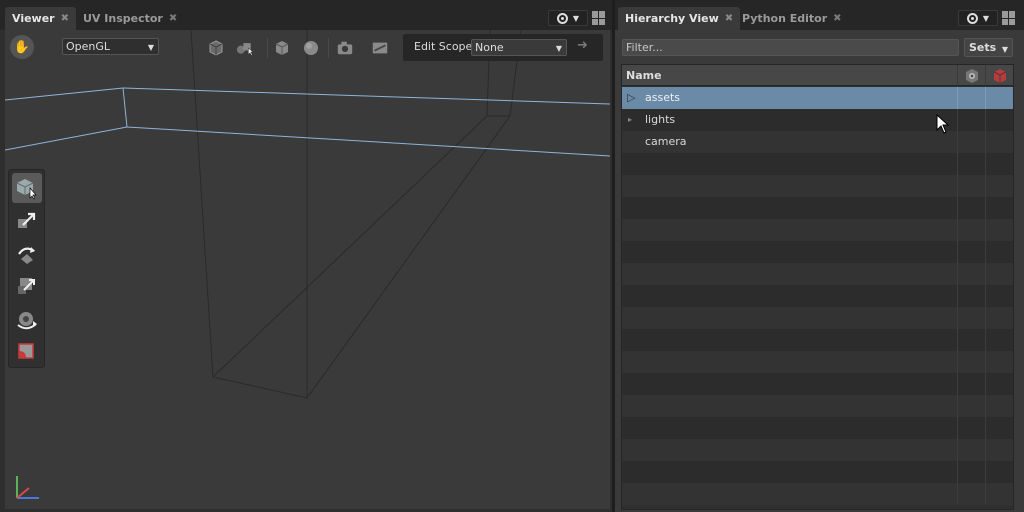  I want to click on tree-row-label: lights, so click(660, 119).